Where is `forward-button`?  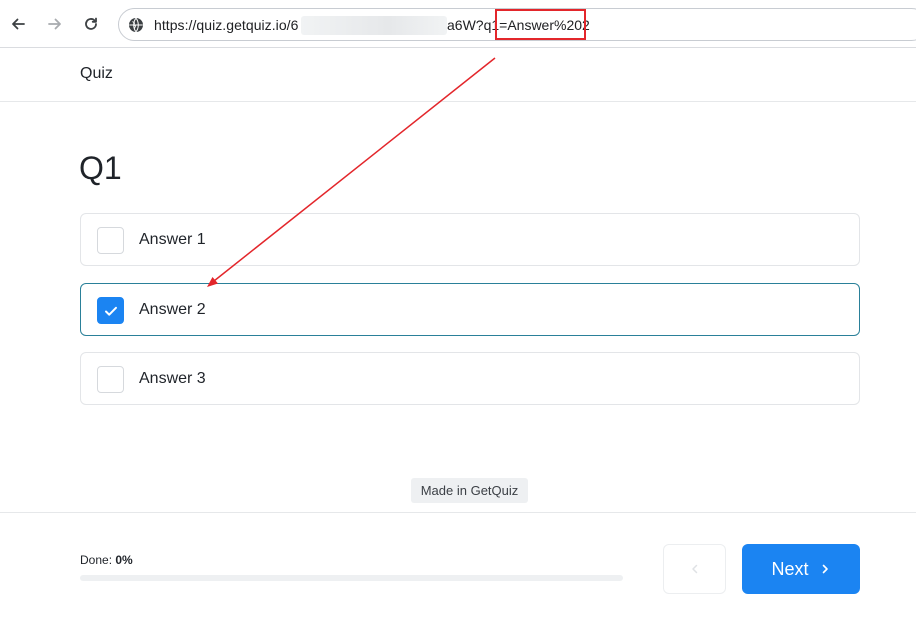 forward-button is located at coordinates (55, 24).